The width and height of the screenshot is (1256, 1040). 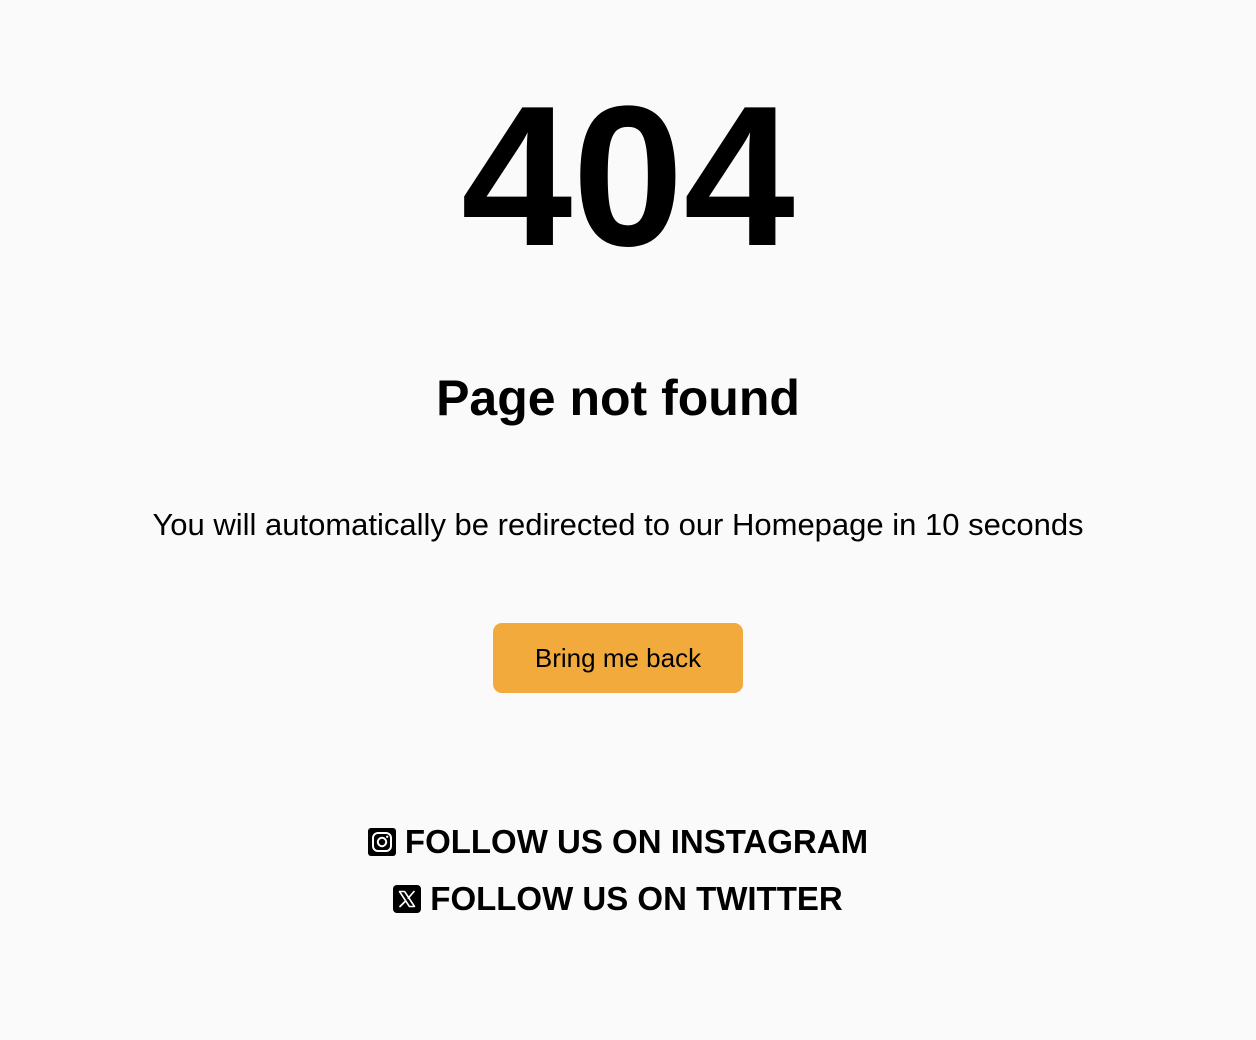 What do you see at coordinates (628, 176) in the screenshot?
I see `error-code: 404` at bounding box center [628, 176].